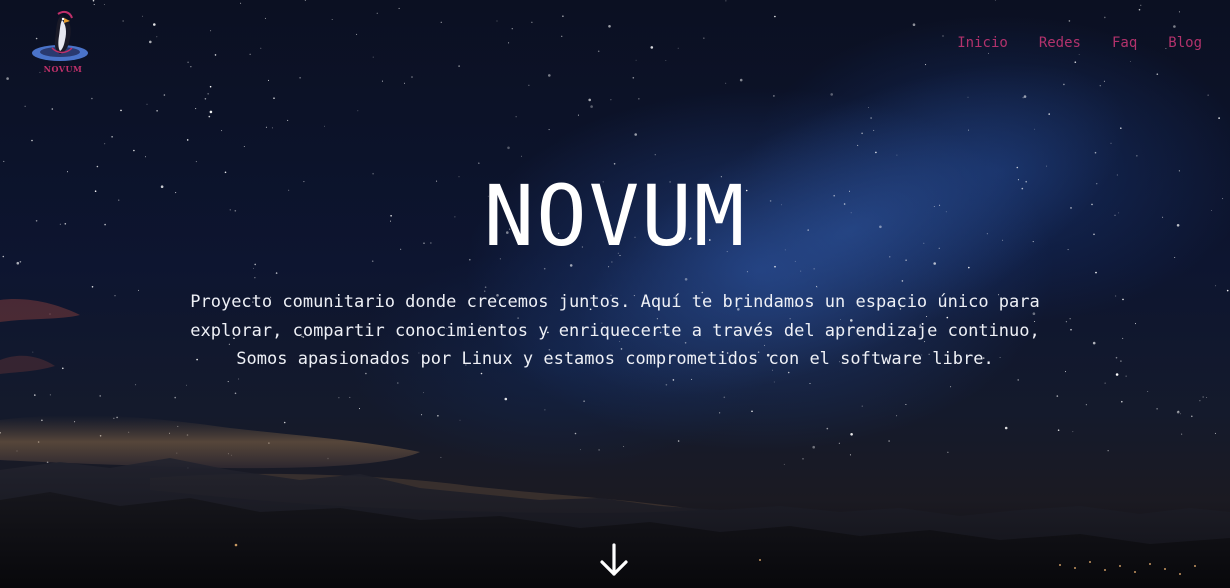 This screenshot has height=588, width=1230. What do you see at coordinates (982, 43) in the screenshot?
I see `nav-link-inicio: Inicio` at bounding box center [982, 43].